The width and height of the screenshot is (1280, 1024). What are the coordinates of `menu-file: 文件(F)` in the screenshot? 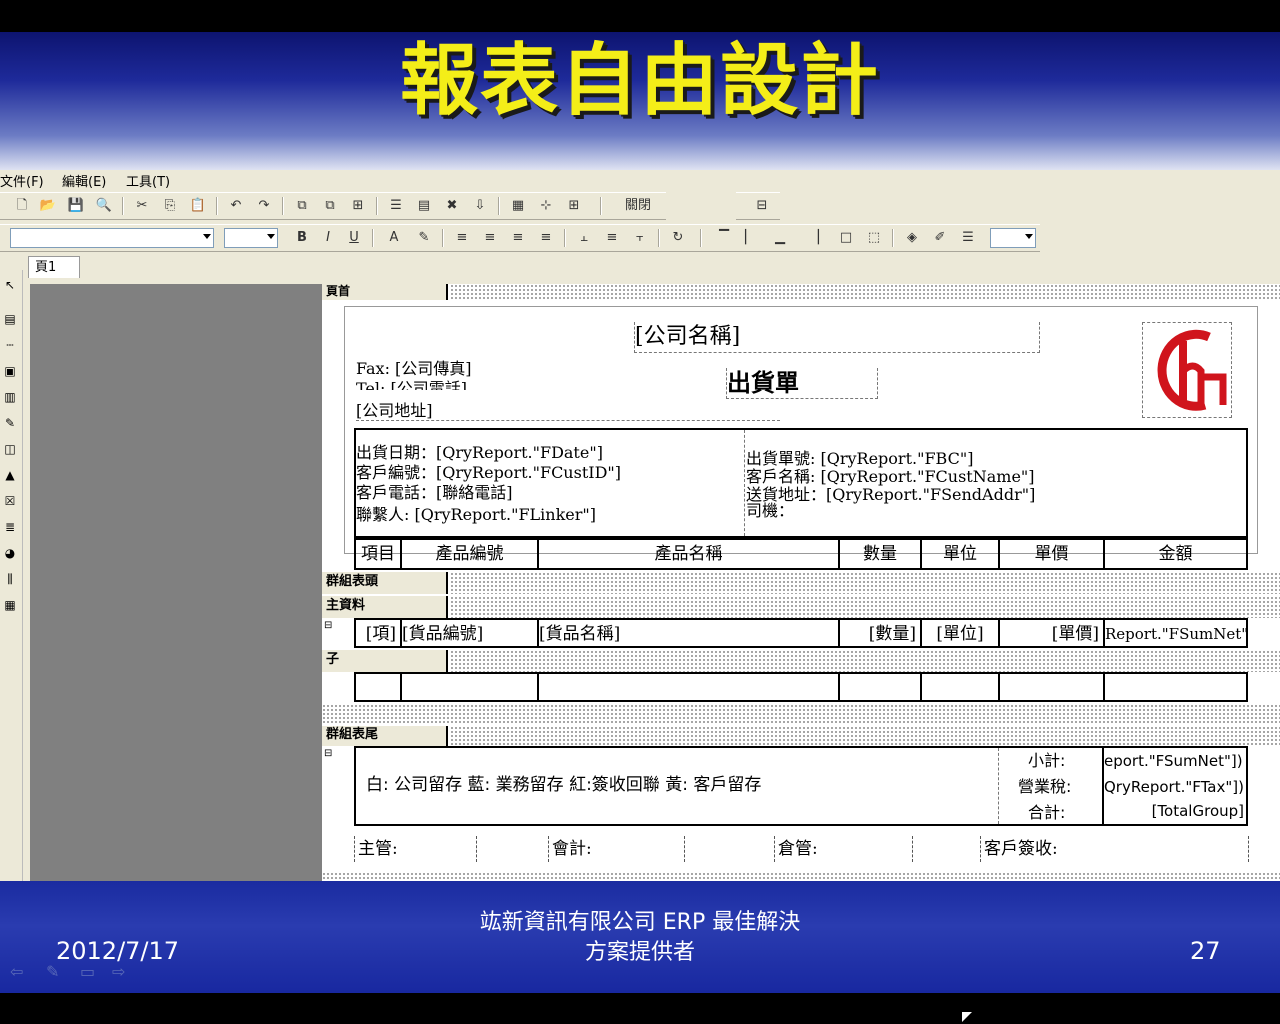 It's located at (22, 180).